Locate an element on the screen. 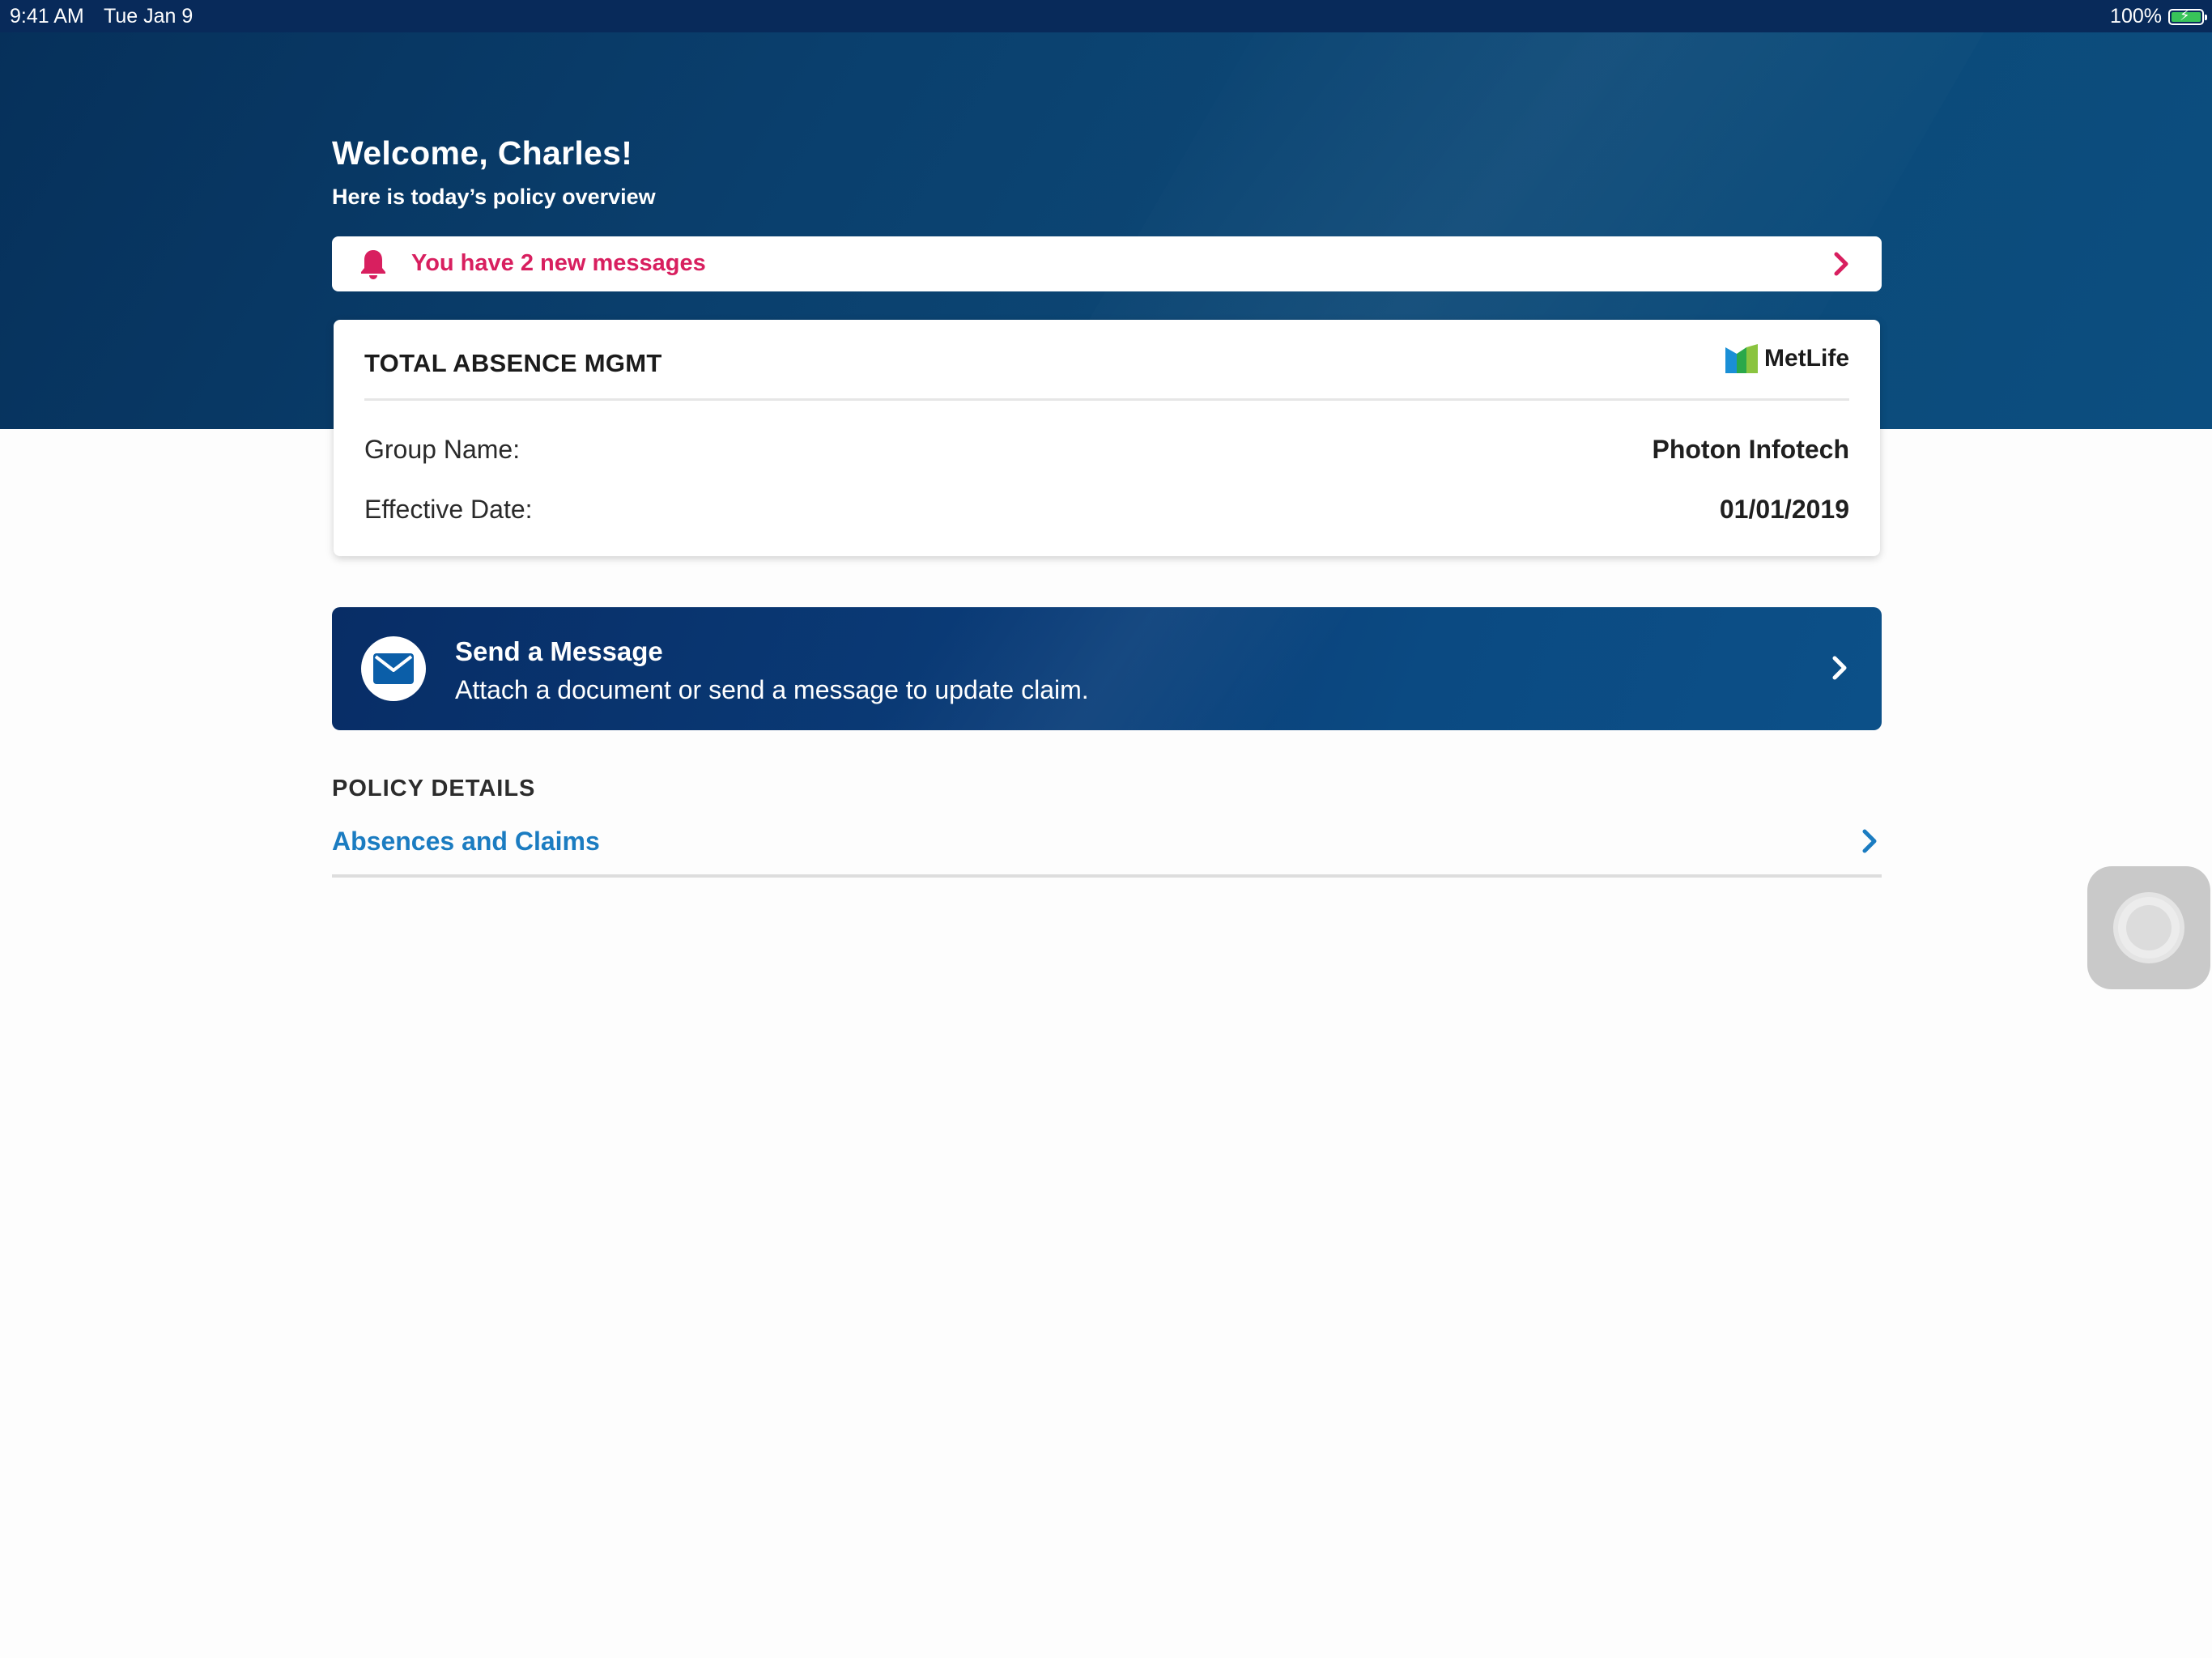  welcome-title: Welcome, Charles! is located at coordinates (483, 153).